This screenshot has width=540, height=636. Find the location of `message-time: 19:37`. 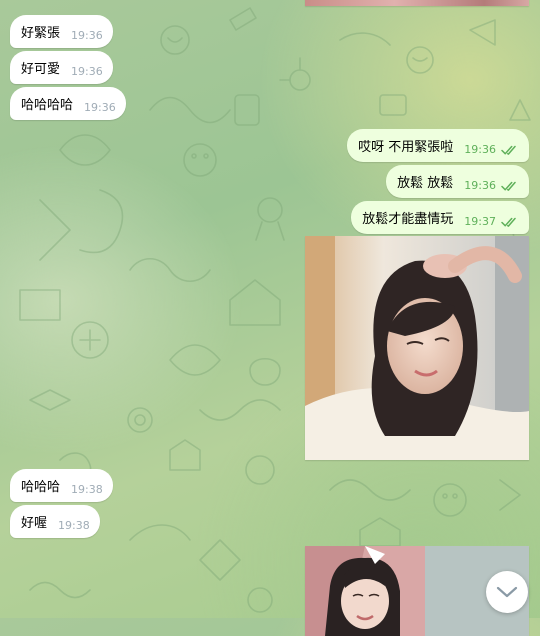

message-time: 19:37 is located at coordinates (480, 221).